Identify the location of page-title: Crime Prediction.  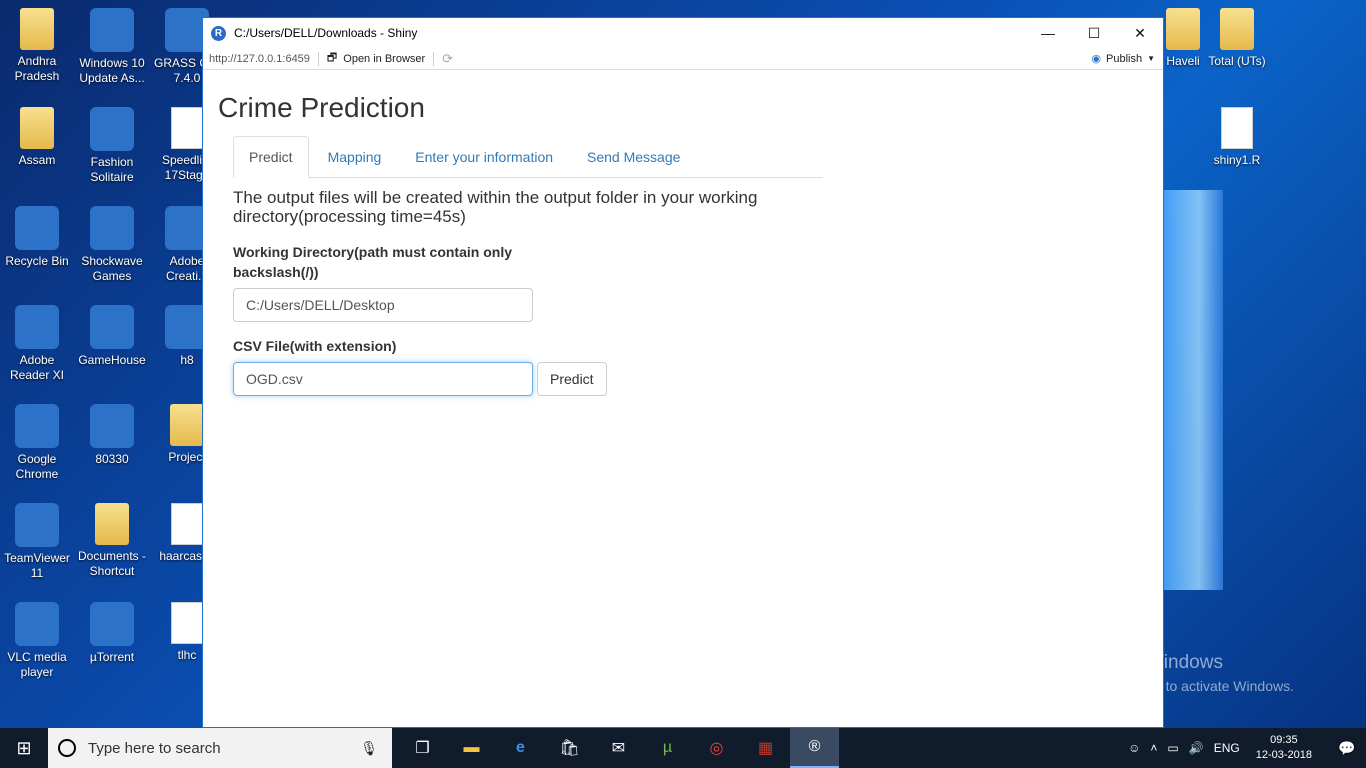
(321, 107).